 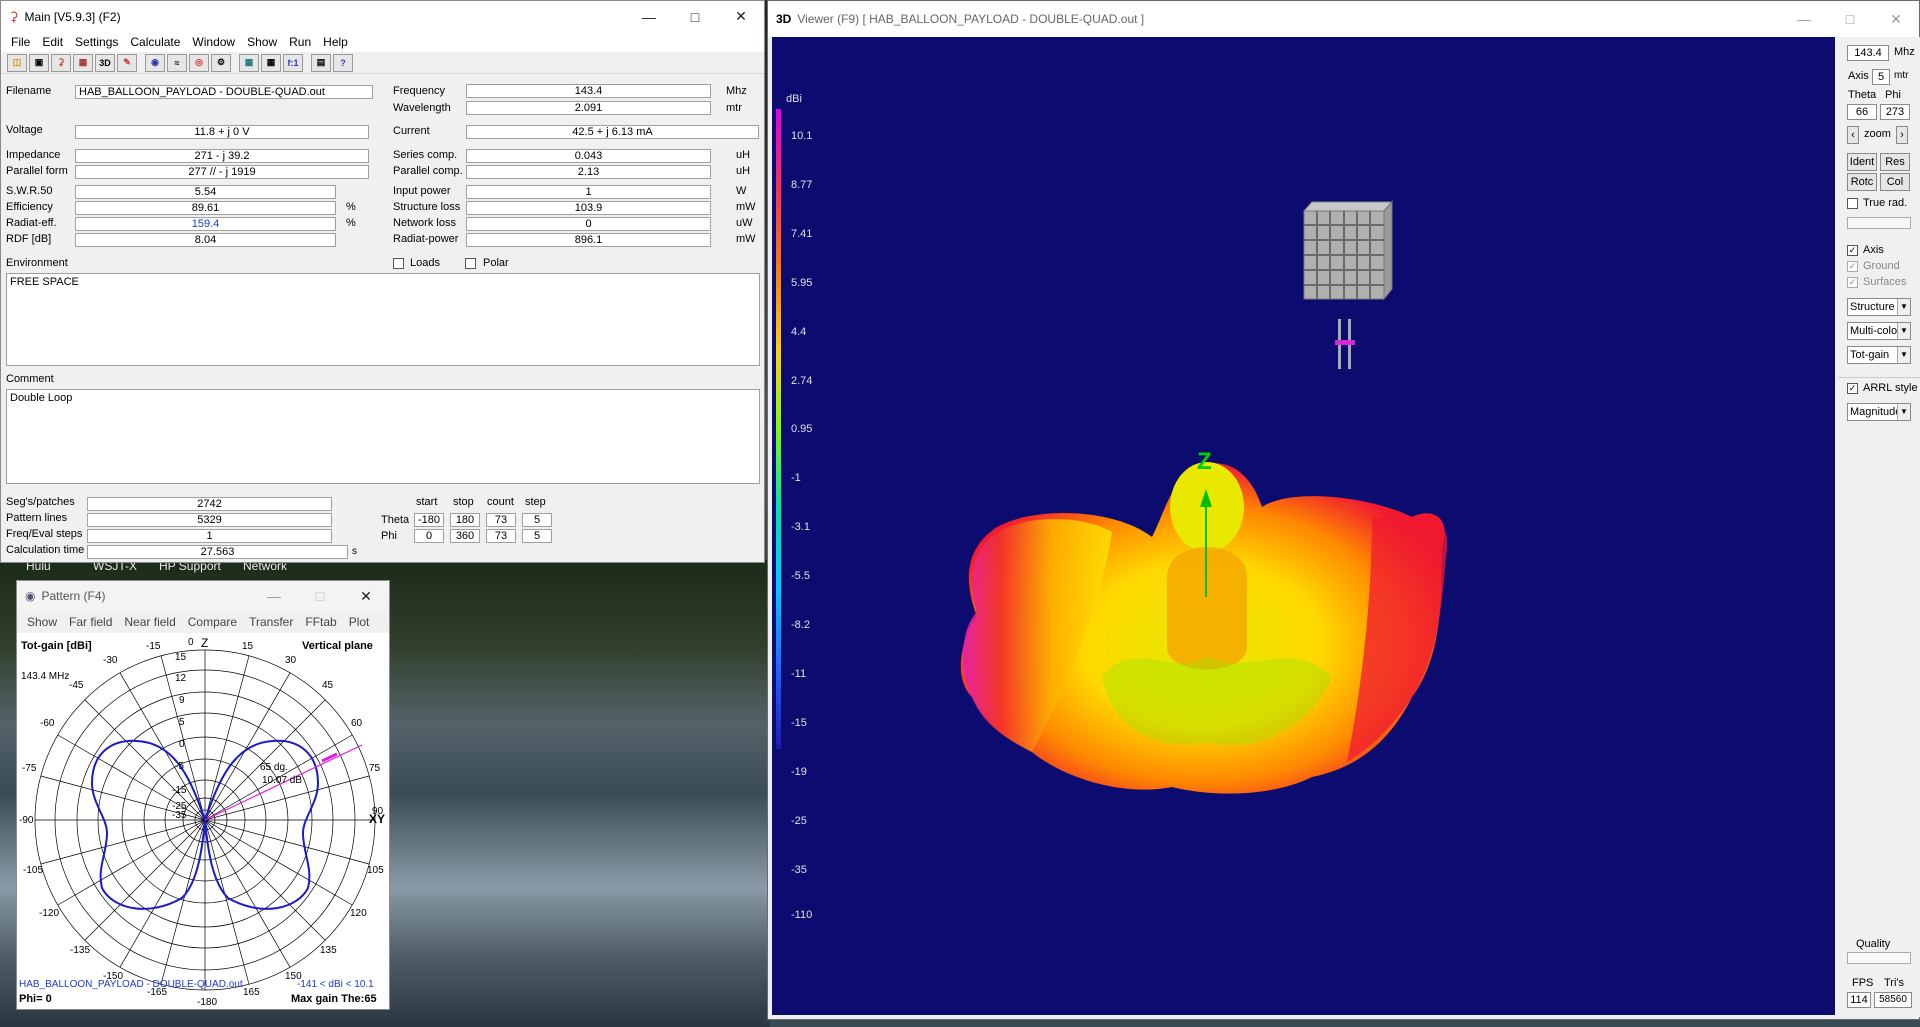 What do you see at coordinates (588, 192) in the screenshot?
I see `input-power-field: 1` at bounding box center [588, 192].